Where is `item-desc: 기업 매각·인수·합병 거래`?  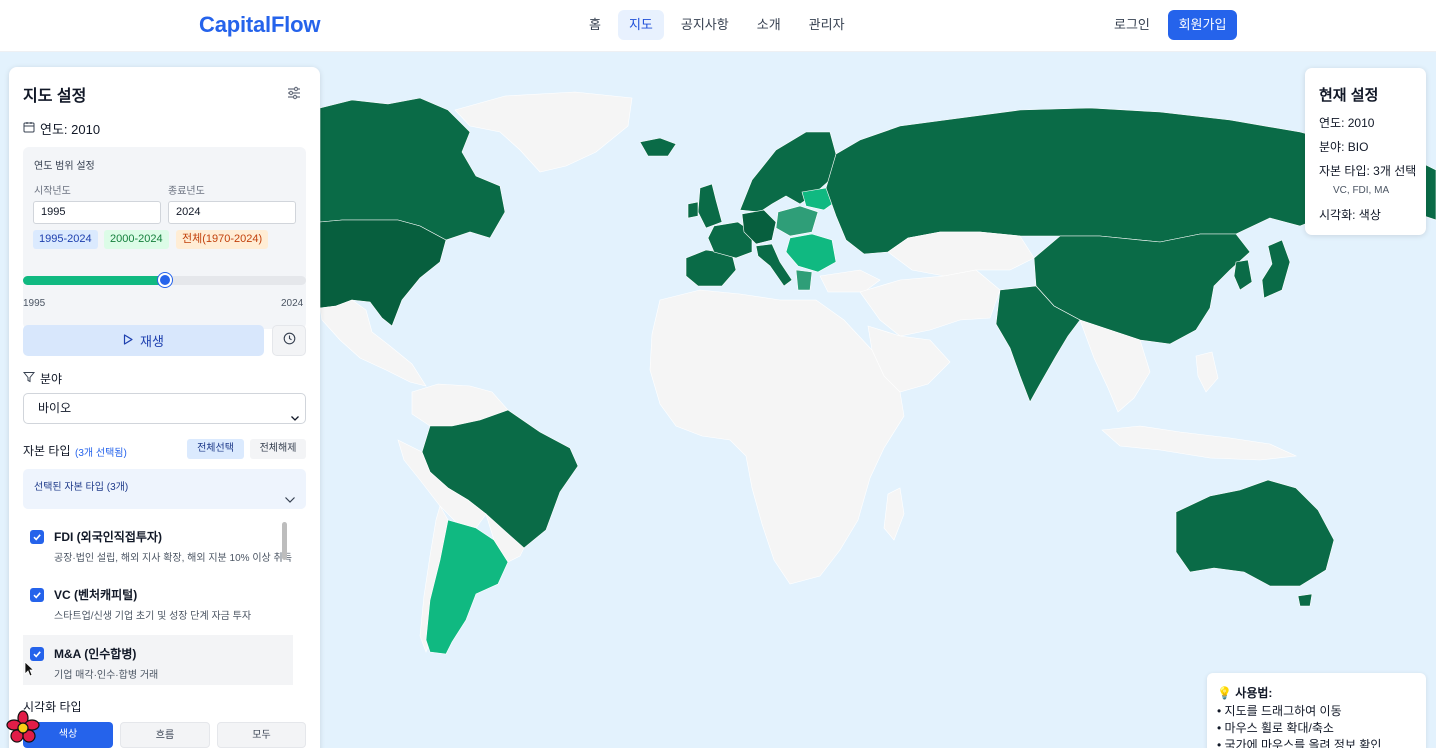 item-desc: 기업 매각·인수·합병 거래 is located at coordinates (106, 675).